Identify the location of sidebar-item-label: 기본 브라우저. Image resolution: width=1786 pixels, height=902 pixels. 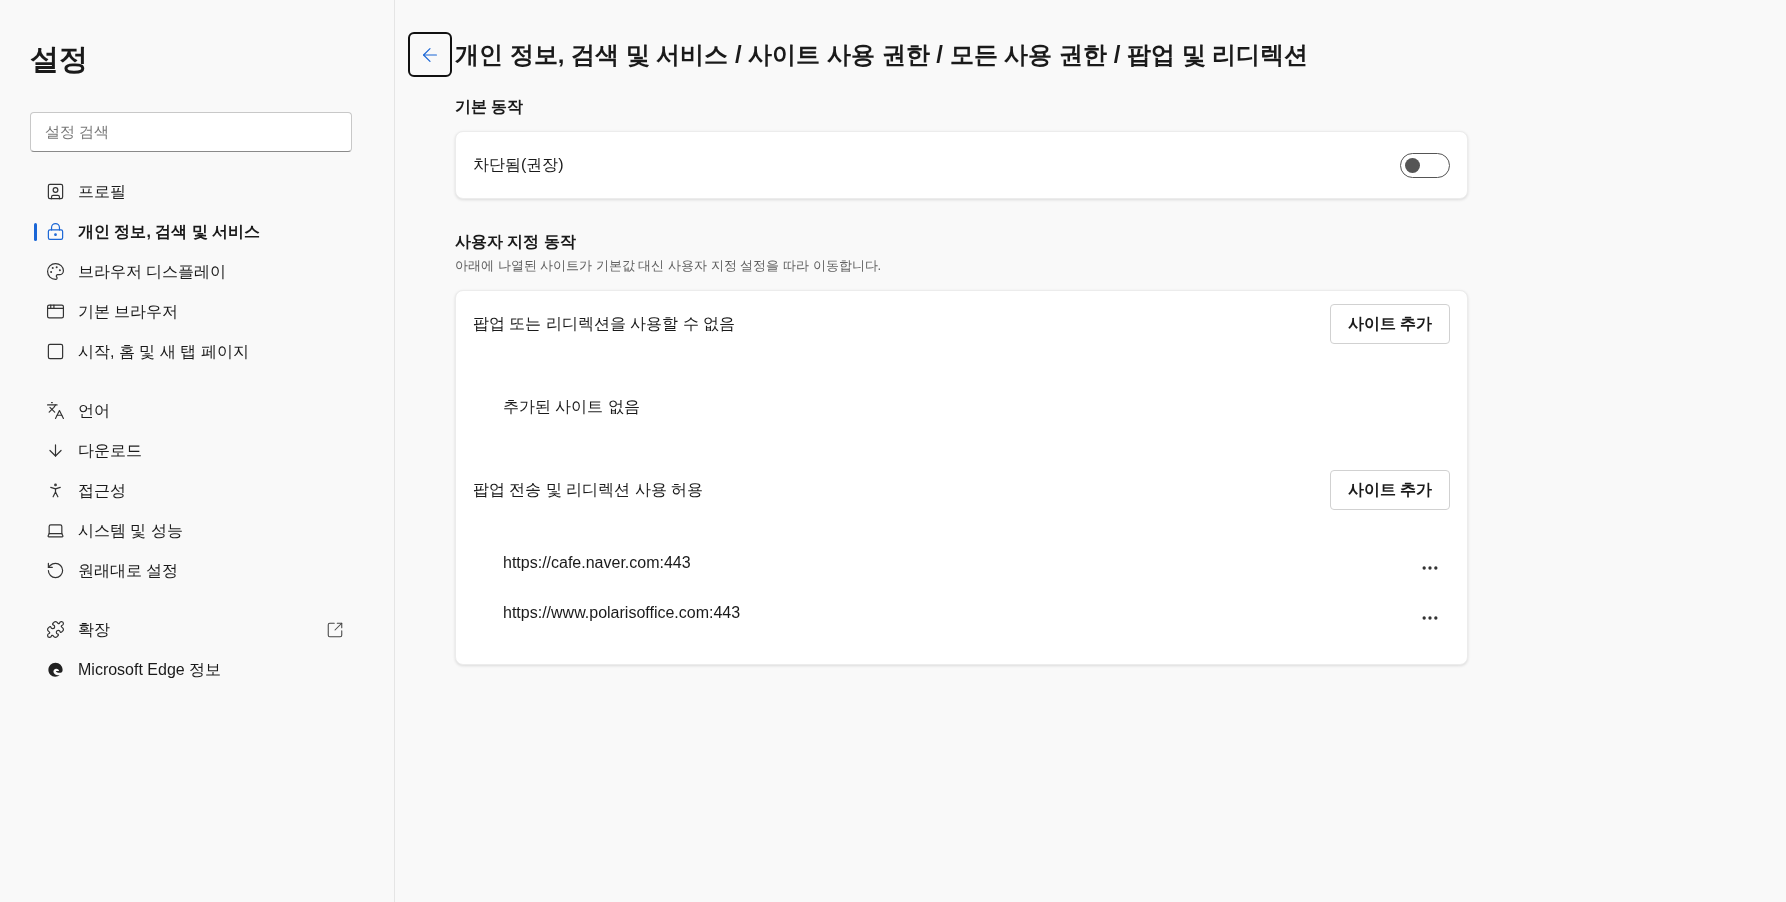
(128, 311).